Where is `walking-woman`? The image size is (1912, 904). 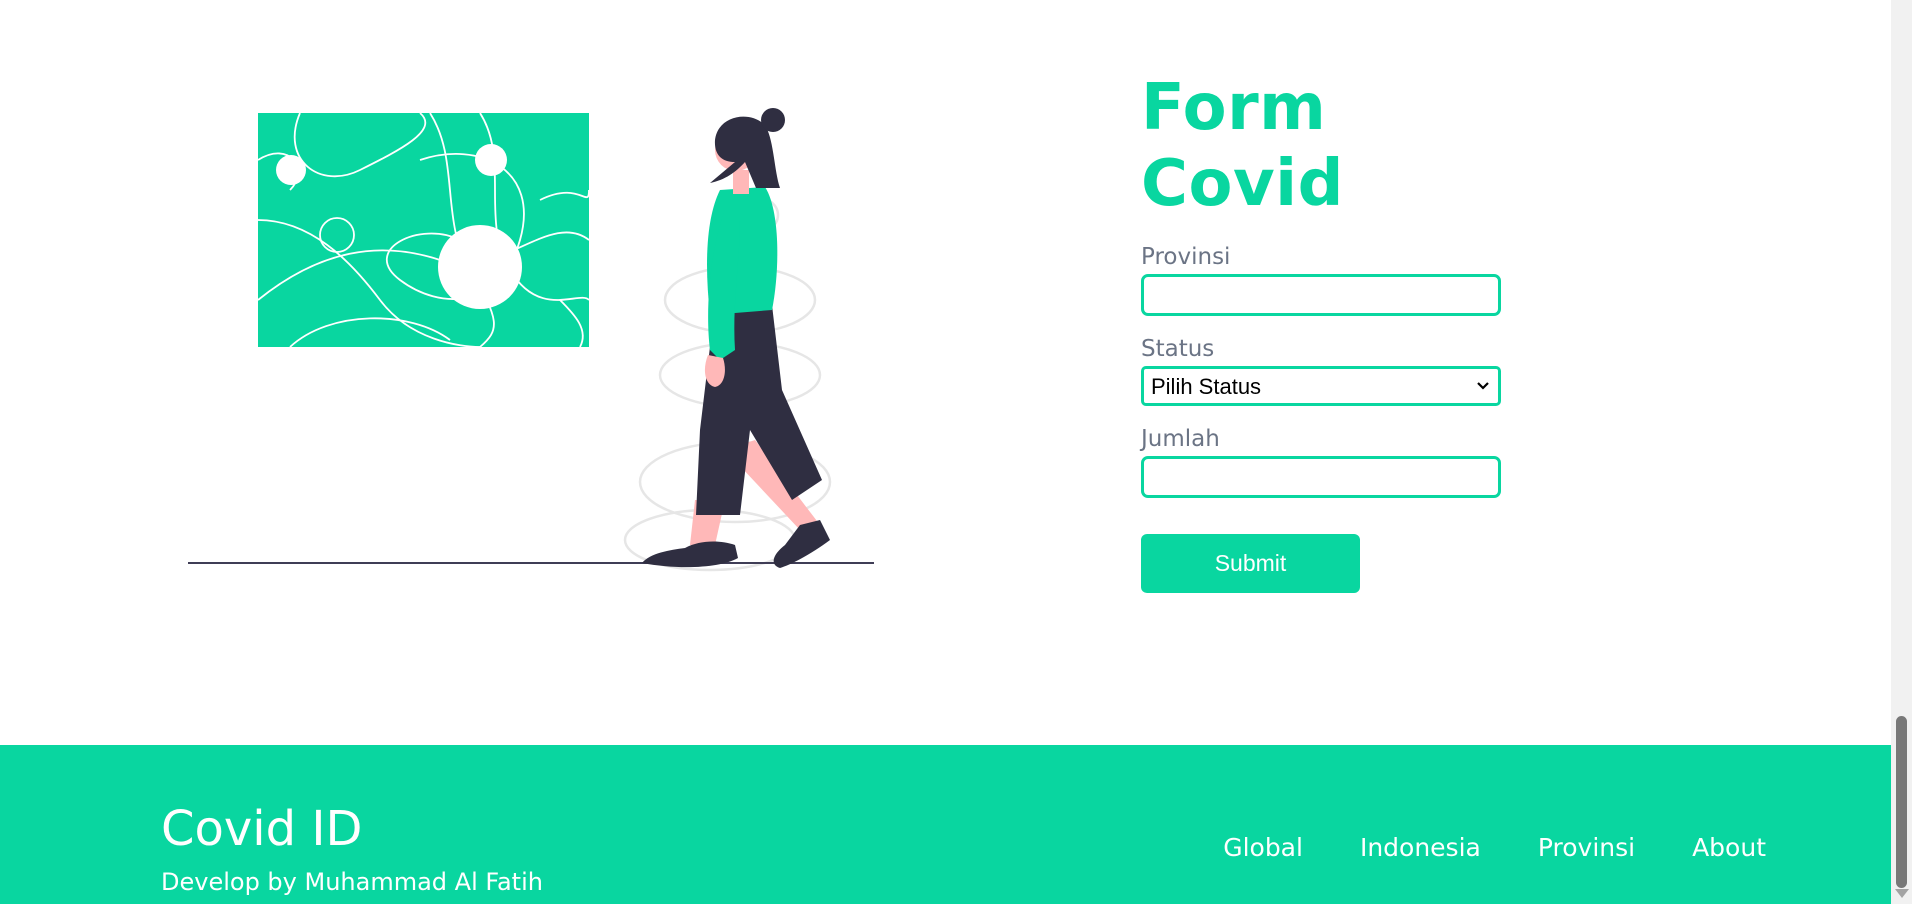 walking-woman is located at coordinates (736, 338).